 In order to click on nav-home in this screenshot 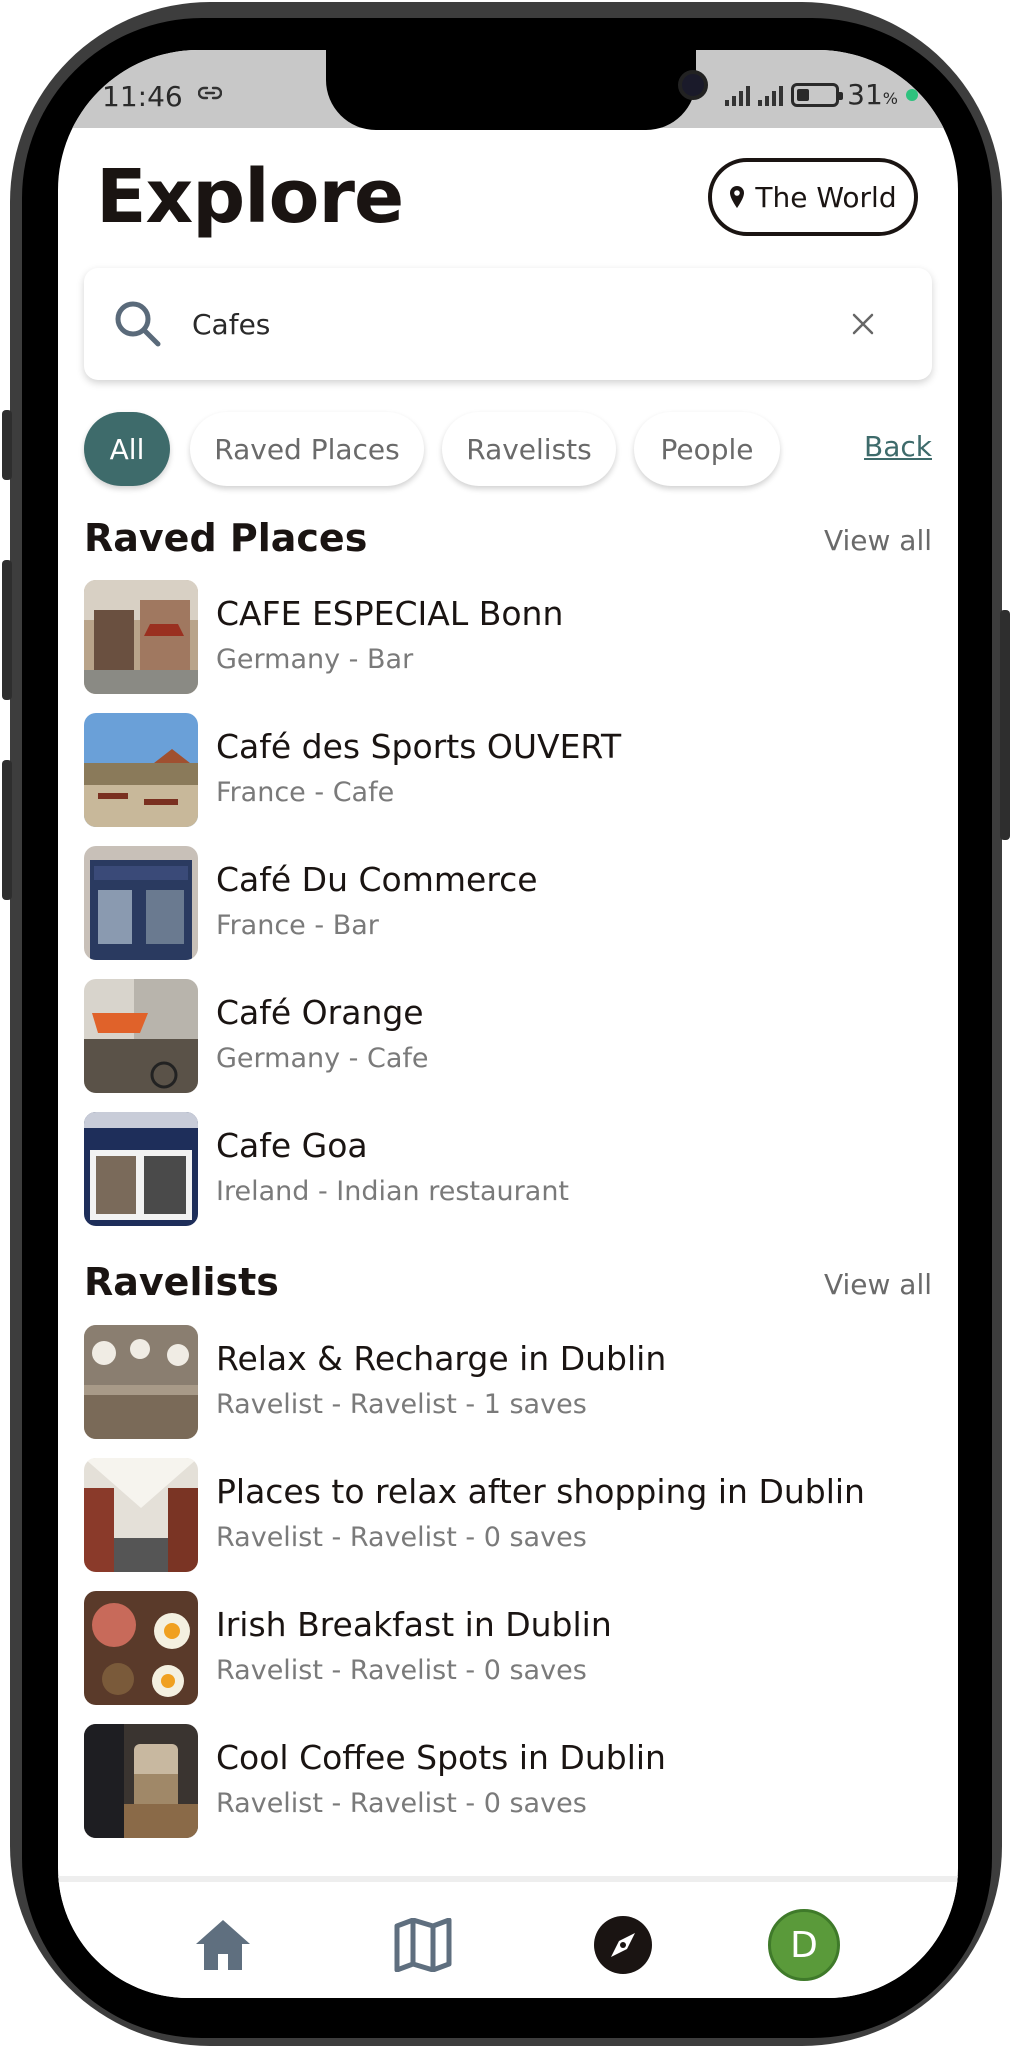, I will do `click(223, 1945)`.